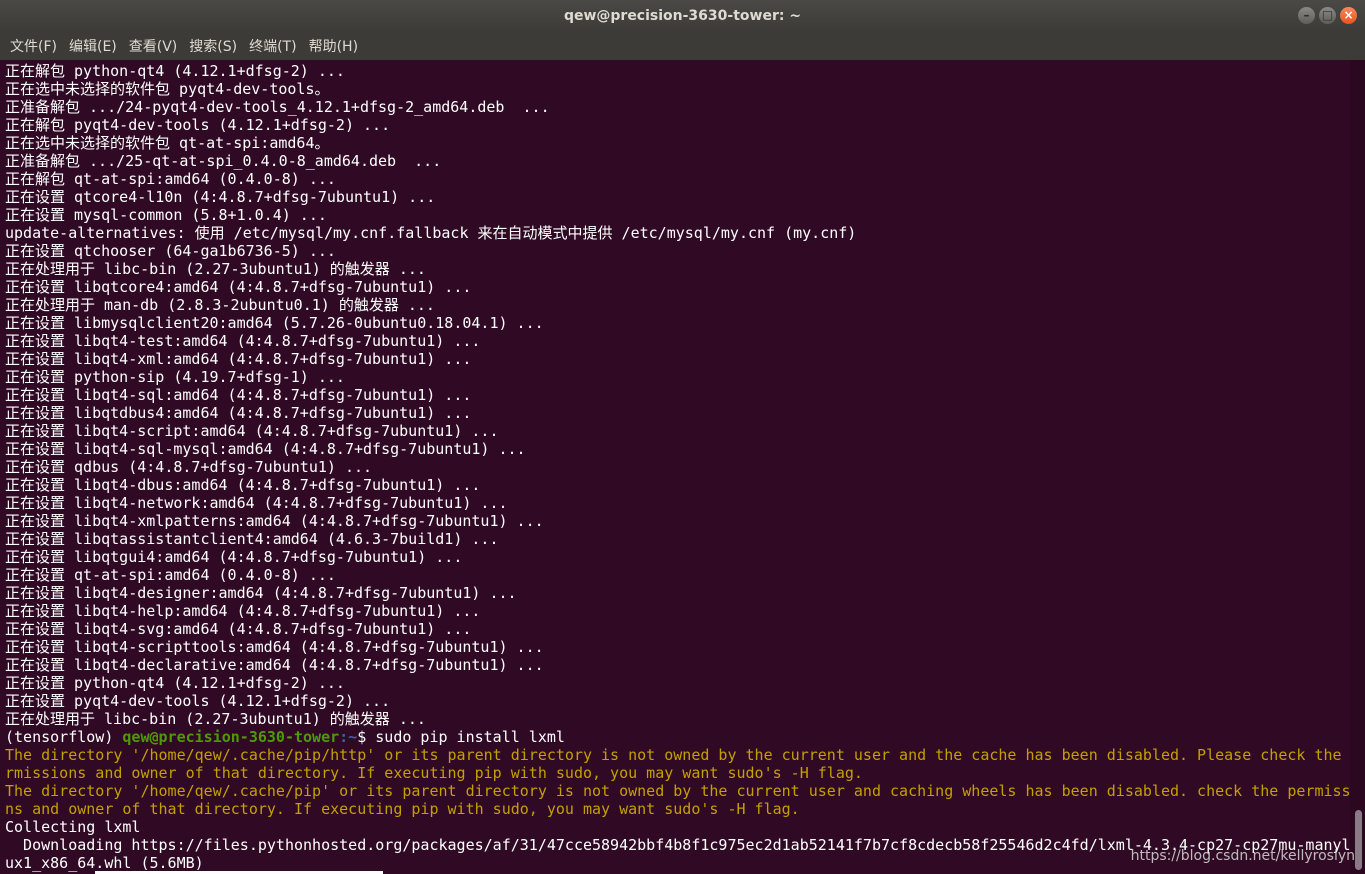 The image size is (1365, 874). I want to click on maximize-button: □, so click(1327, 15).